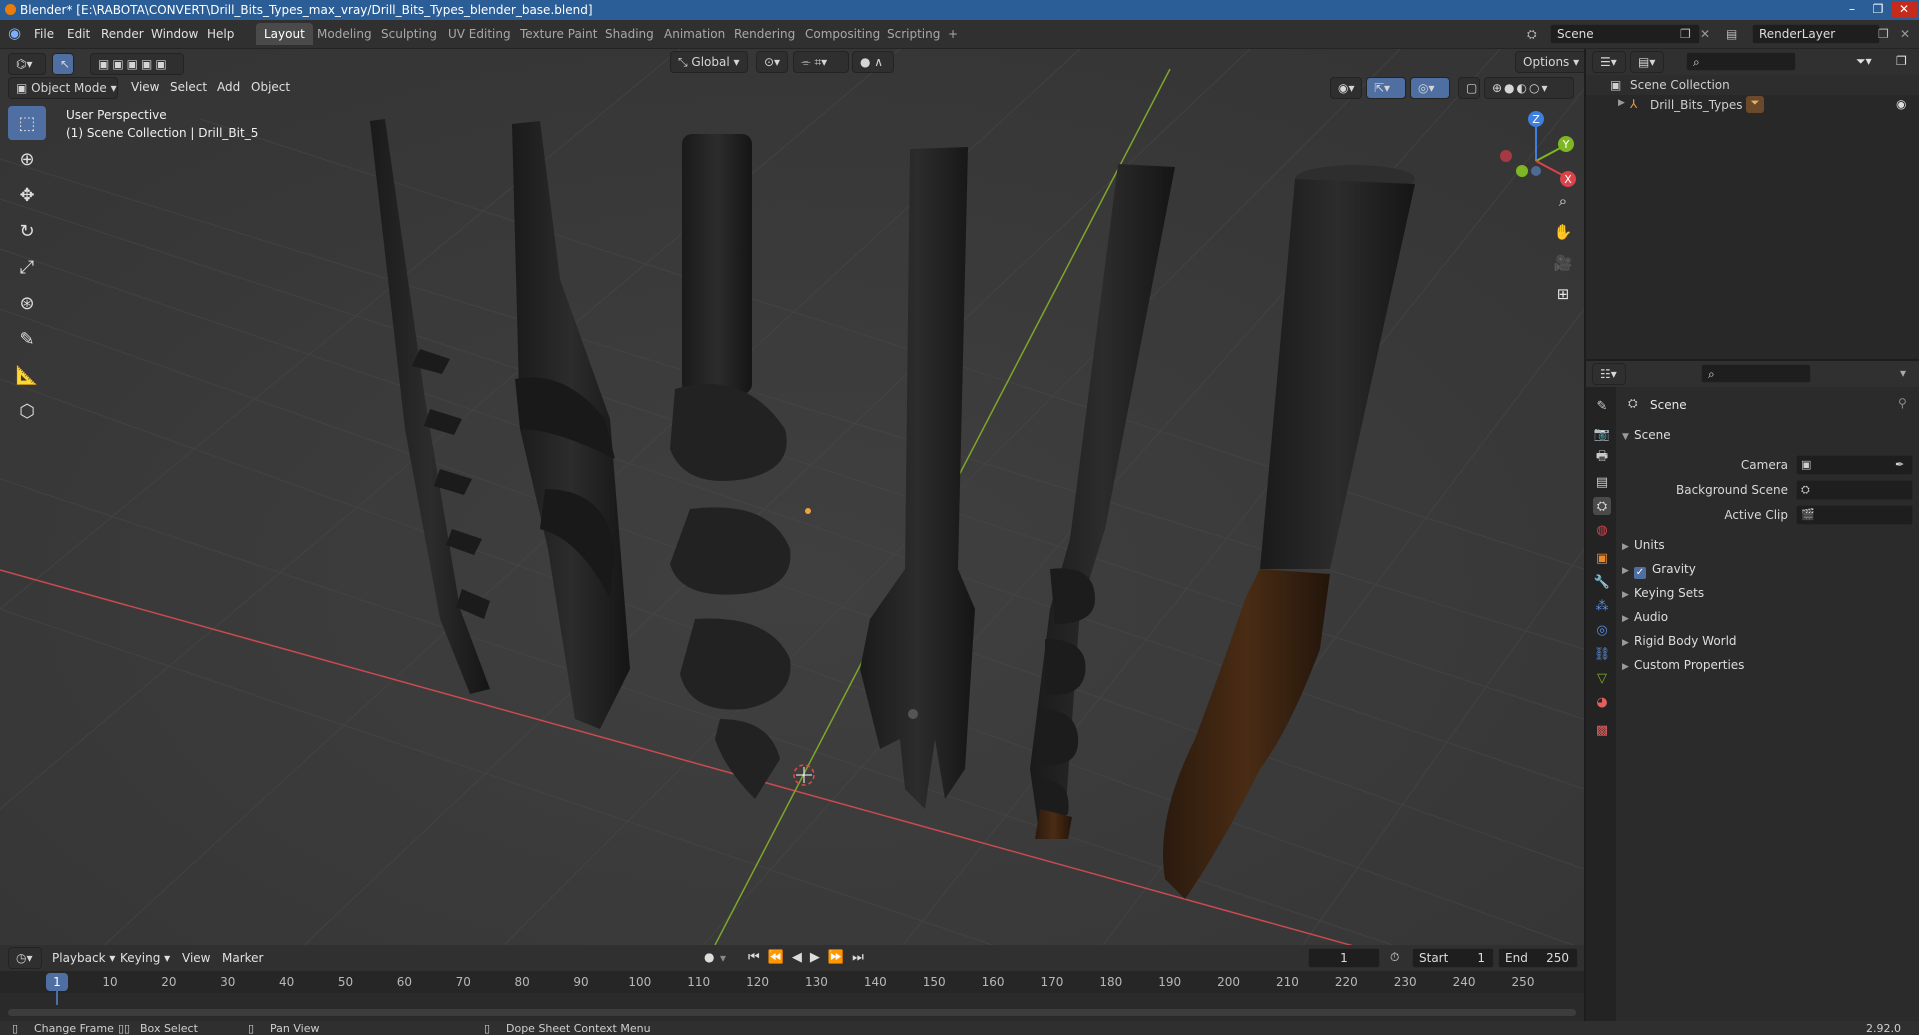  Describe the element at coordinates (27, 303) in the screenshot. I see `transform-icon: ⊛` at that location.